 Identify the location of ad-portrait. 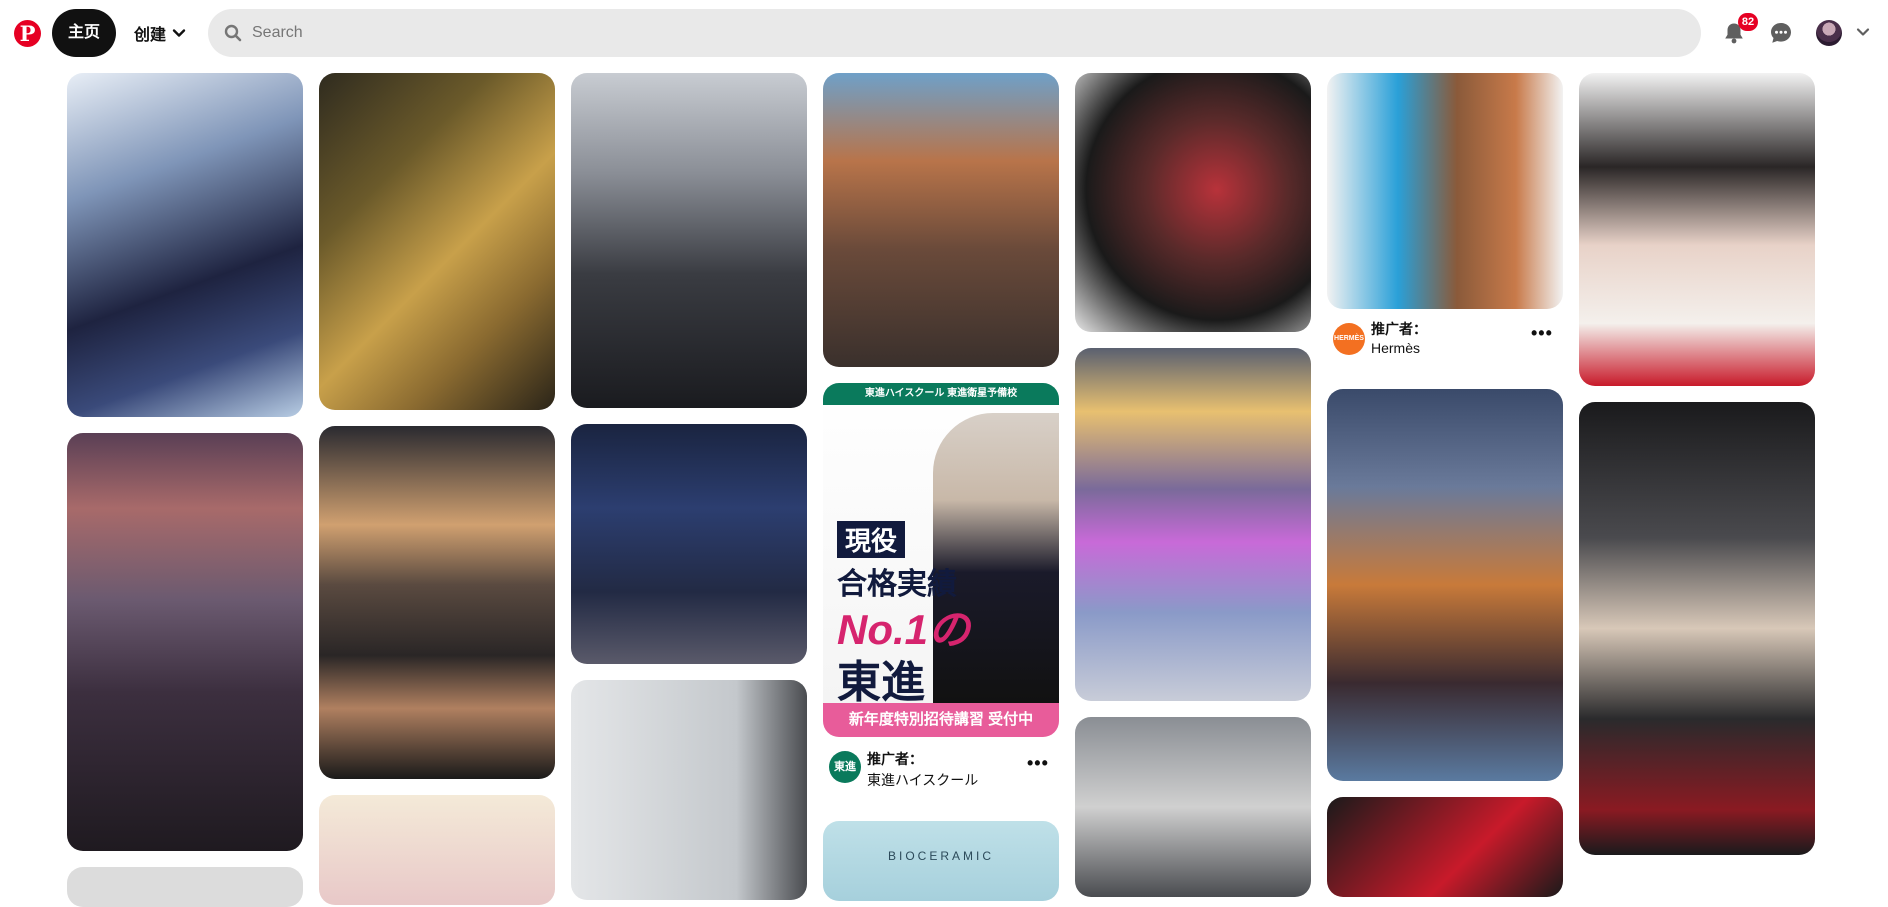
(996, 558).